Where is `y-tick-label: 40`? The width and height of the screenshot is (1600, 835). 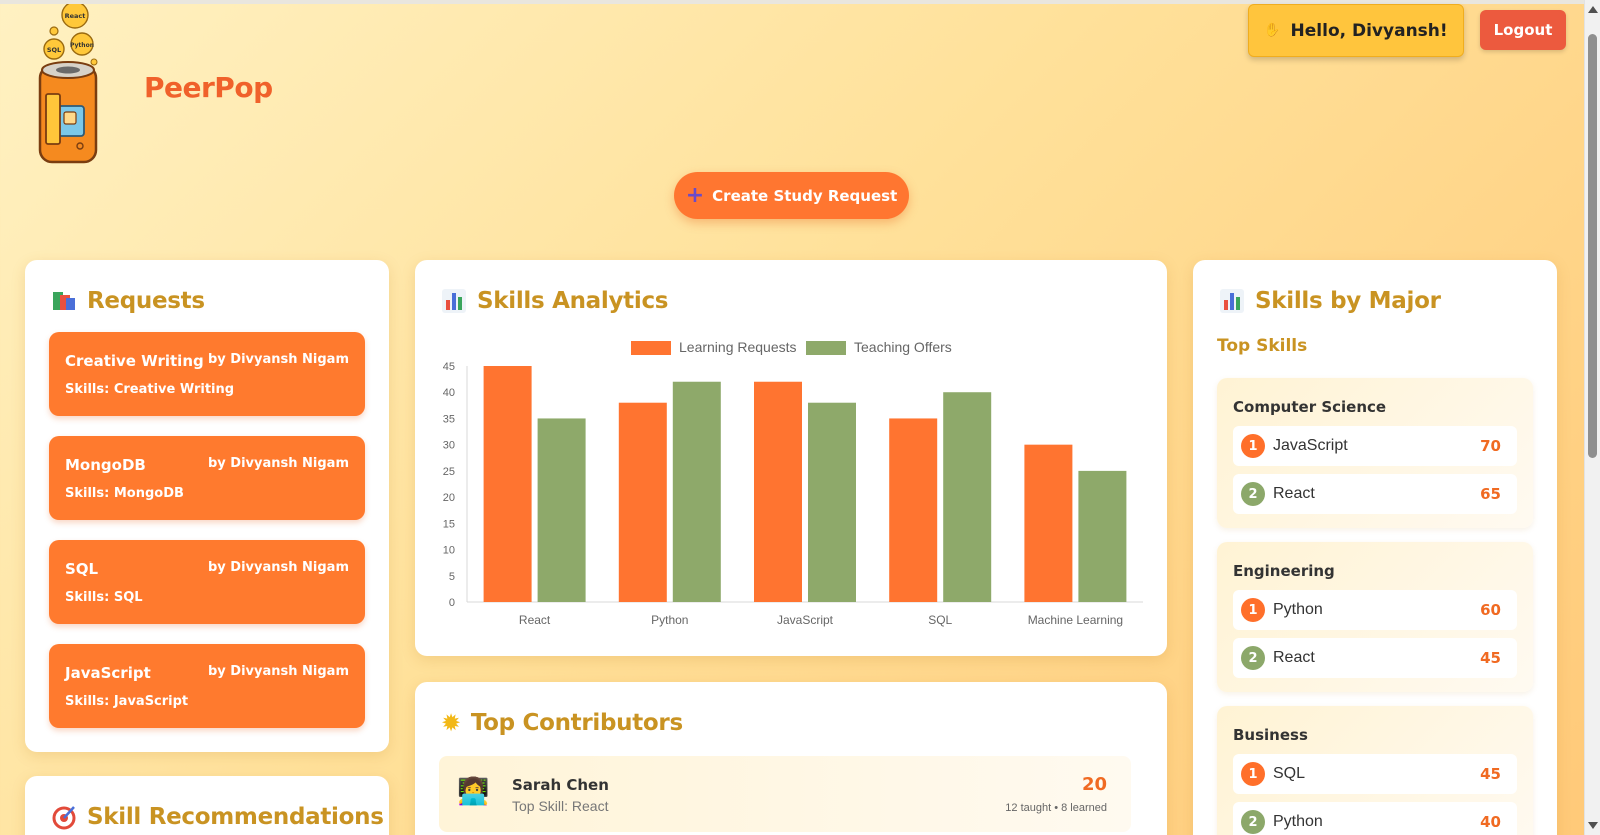
y-tick-label: 40 is located at coordinates (449, 393).